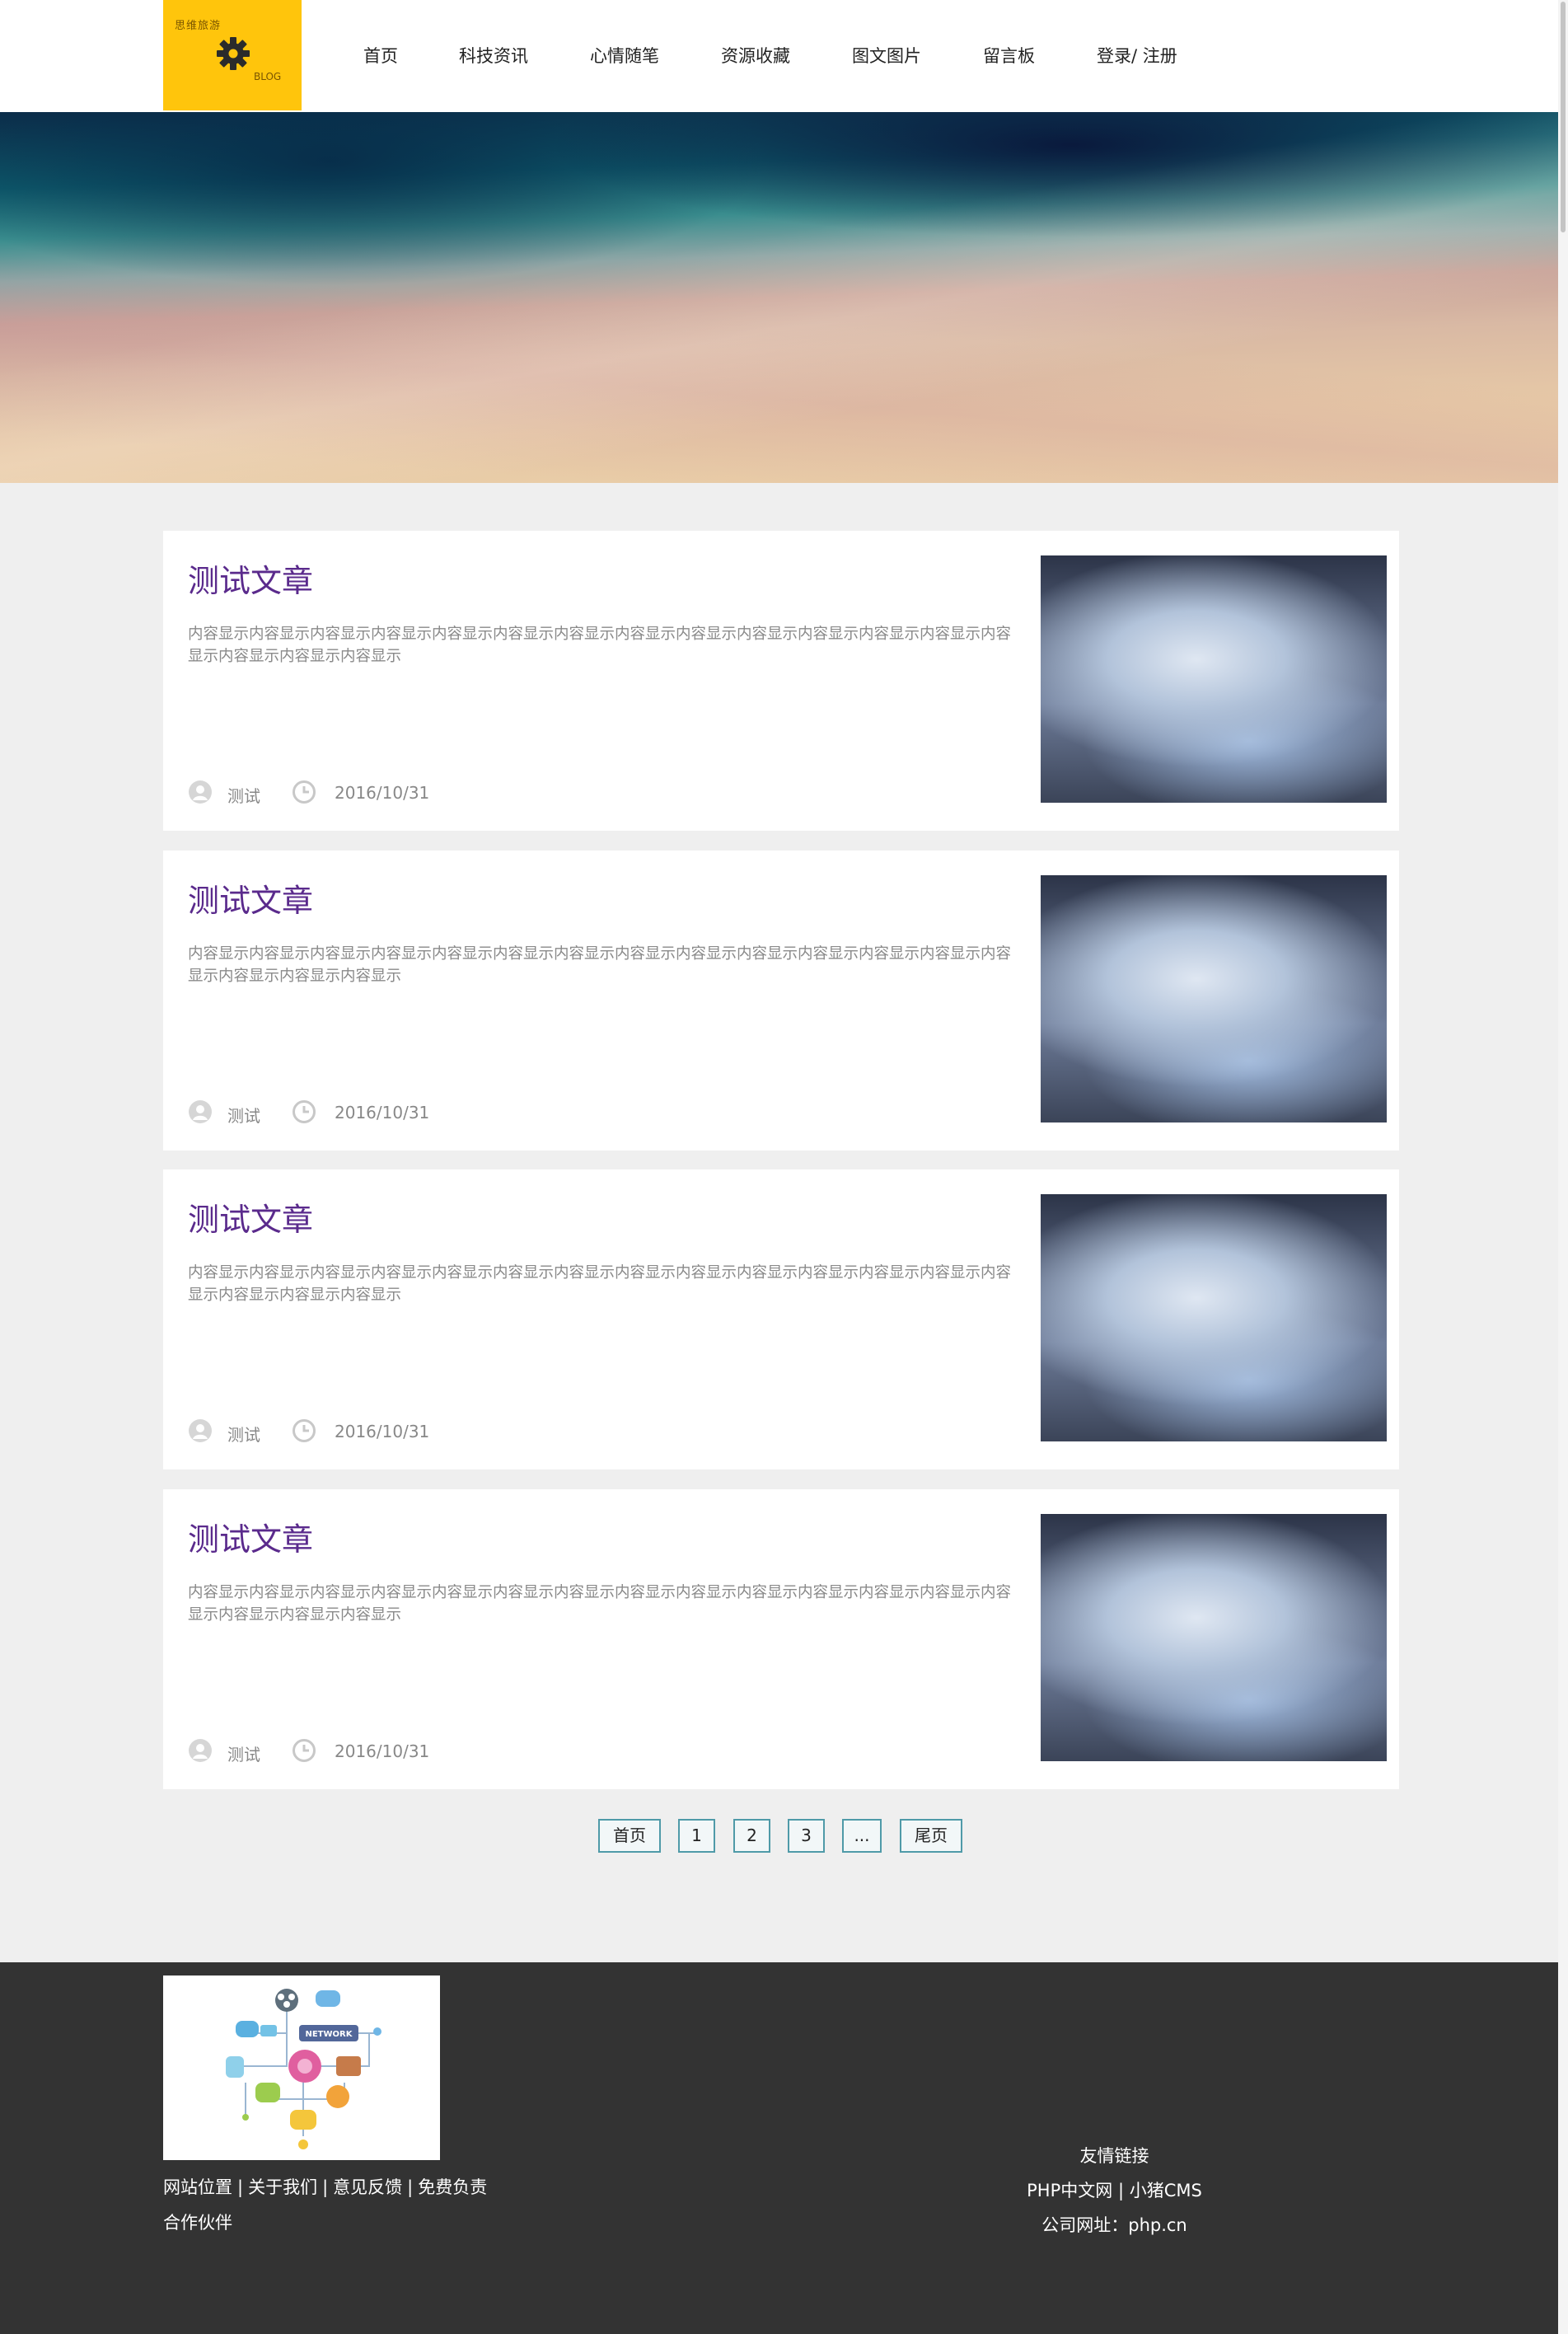 The width and height of the screenshot is (1568, 2334). I want to click on nav-item-resources: 资源收藏, so click(755, 55).